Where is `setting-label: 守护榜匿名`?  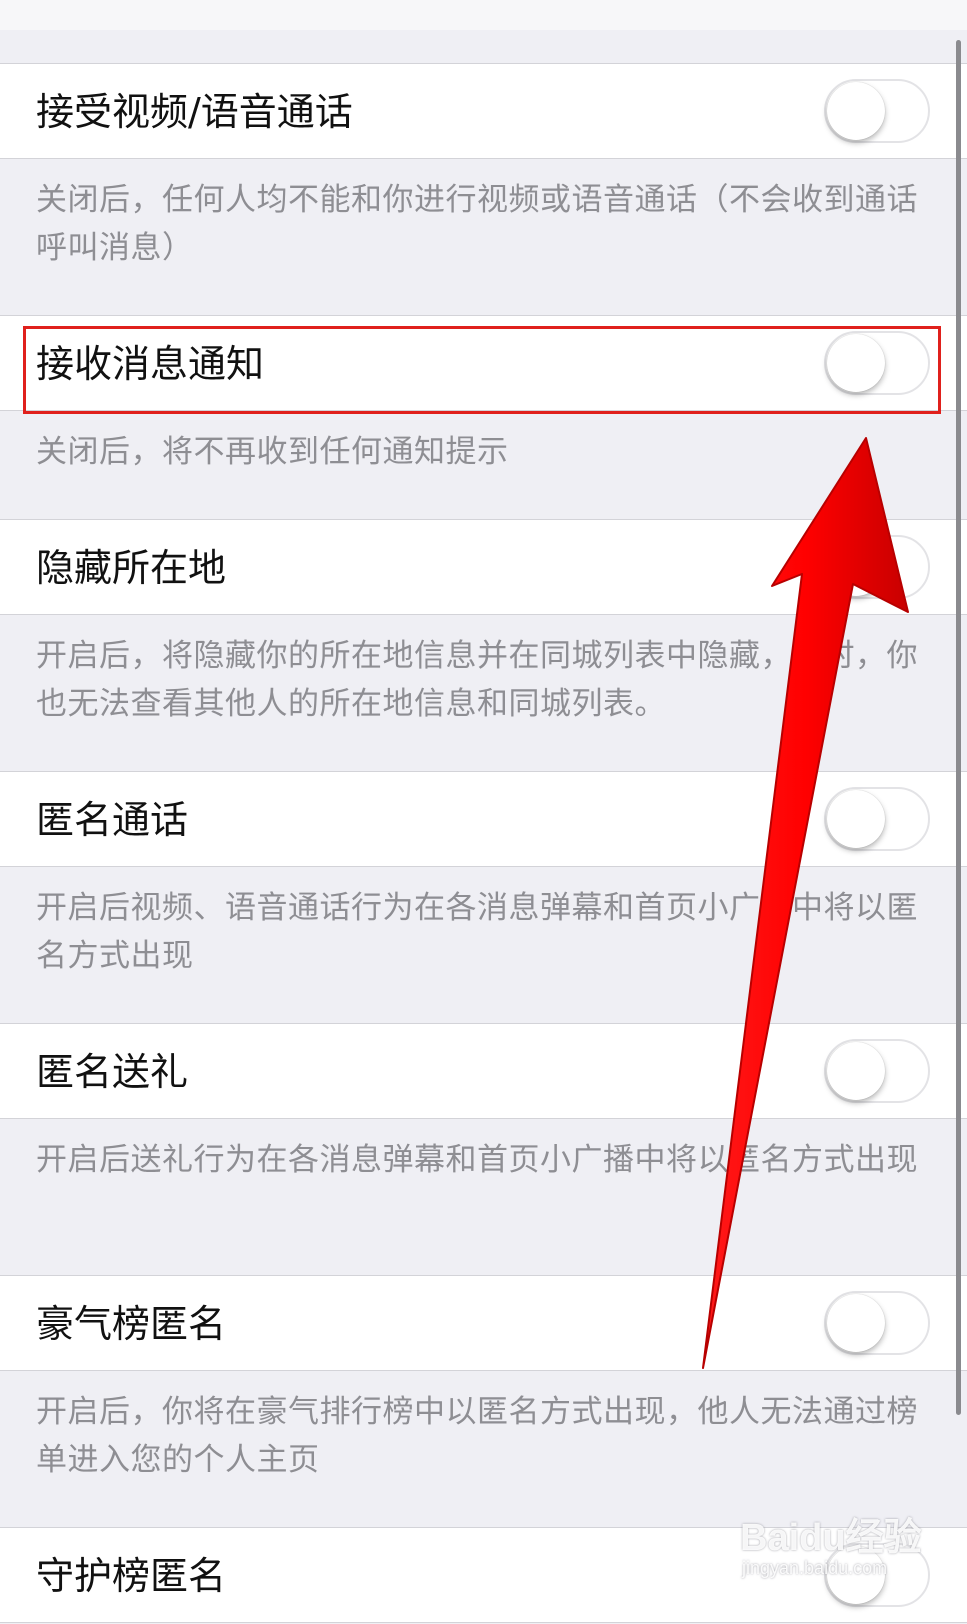
setting-label: 守护榜匿名 is located at coordinates (131, 1576).